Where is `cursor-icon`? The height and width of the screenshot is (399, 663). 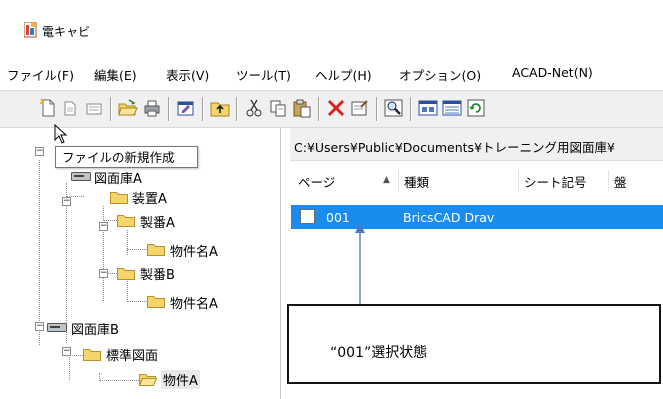
cursor-icon is located at coordinates (61, 134).